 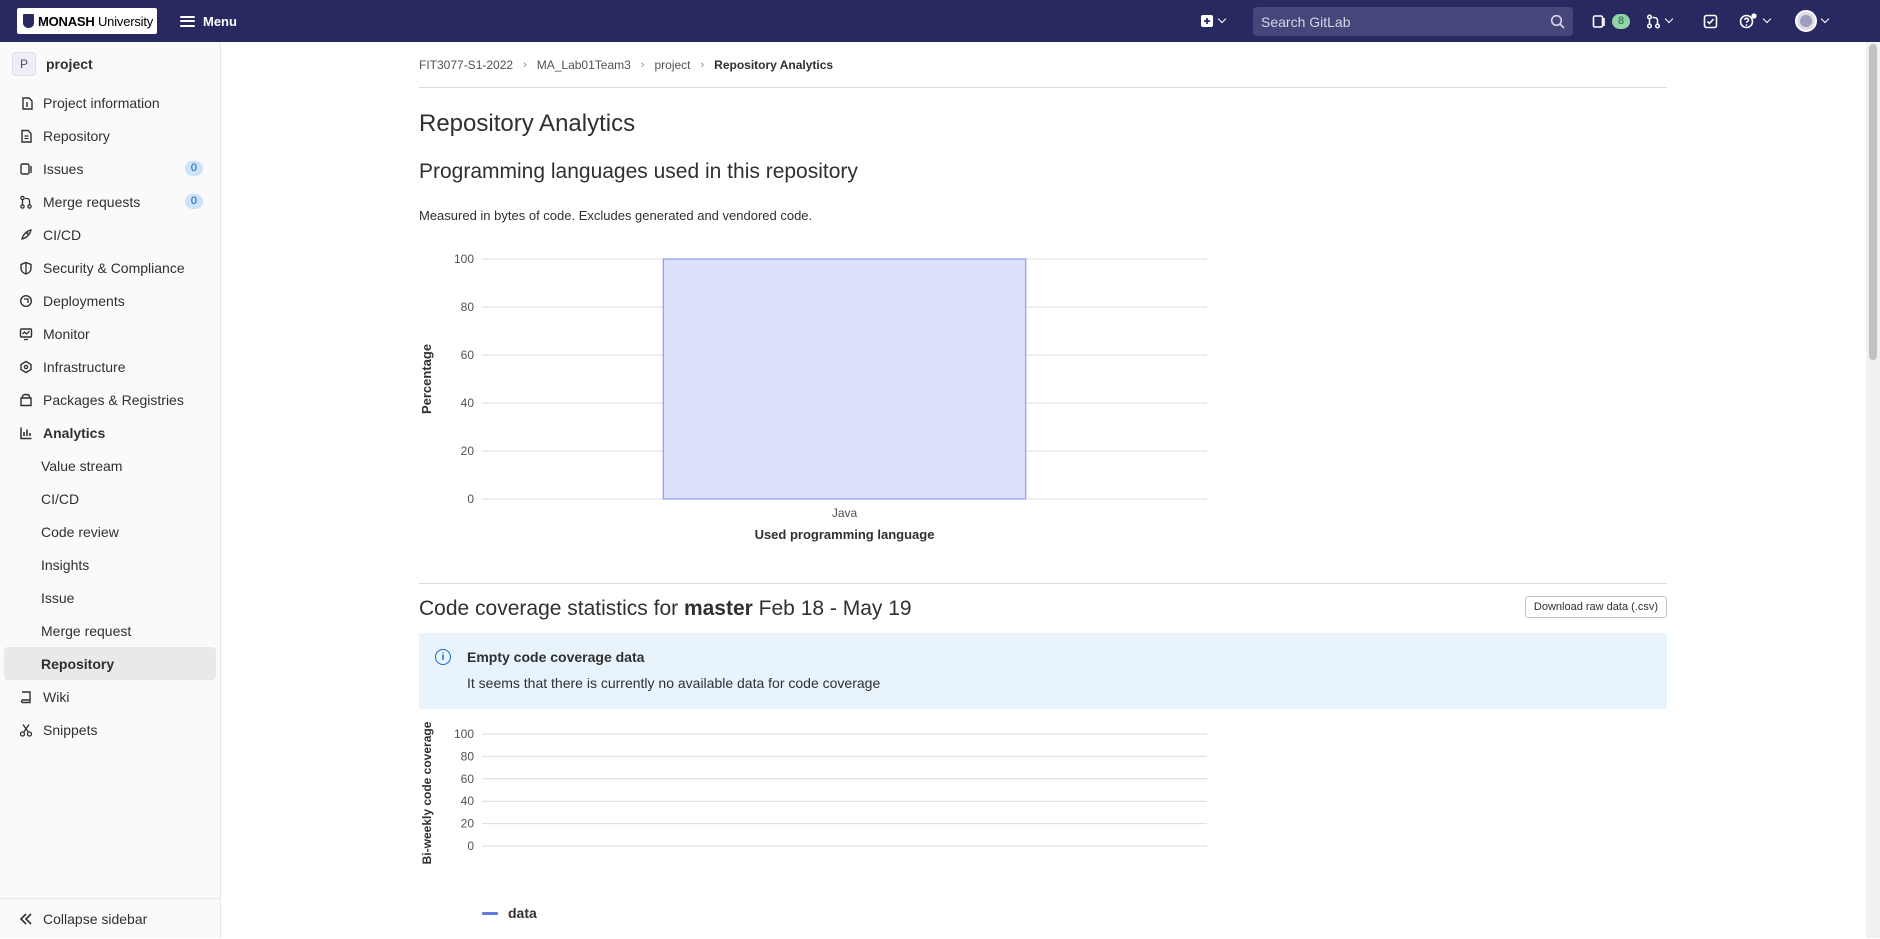 I want to click on sidebar-item-label: Wiki, so click(x=56, y=696).